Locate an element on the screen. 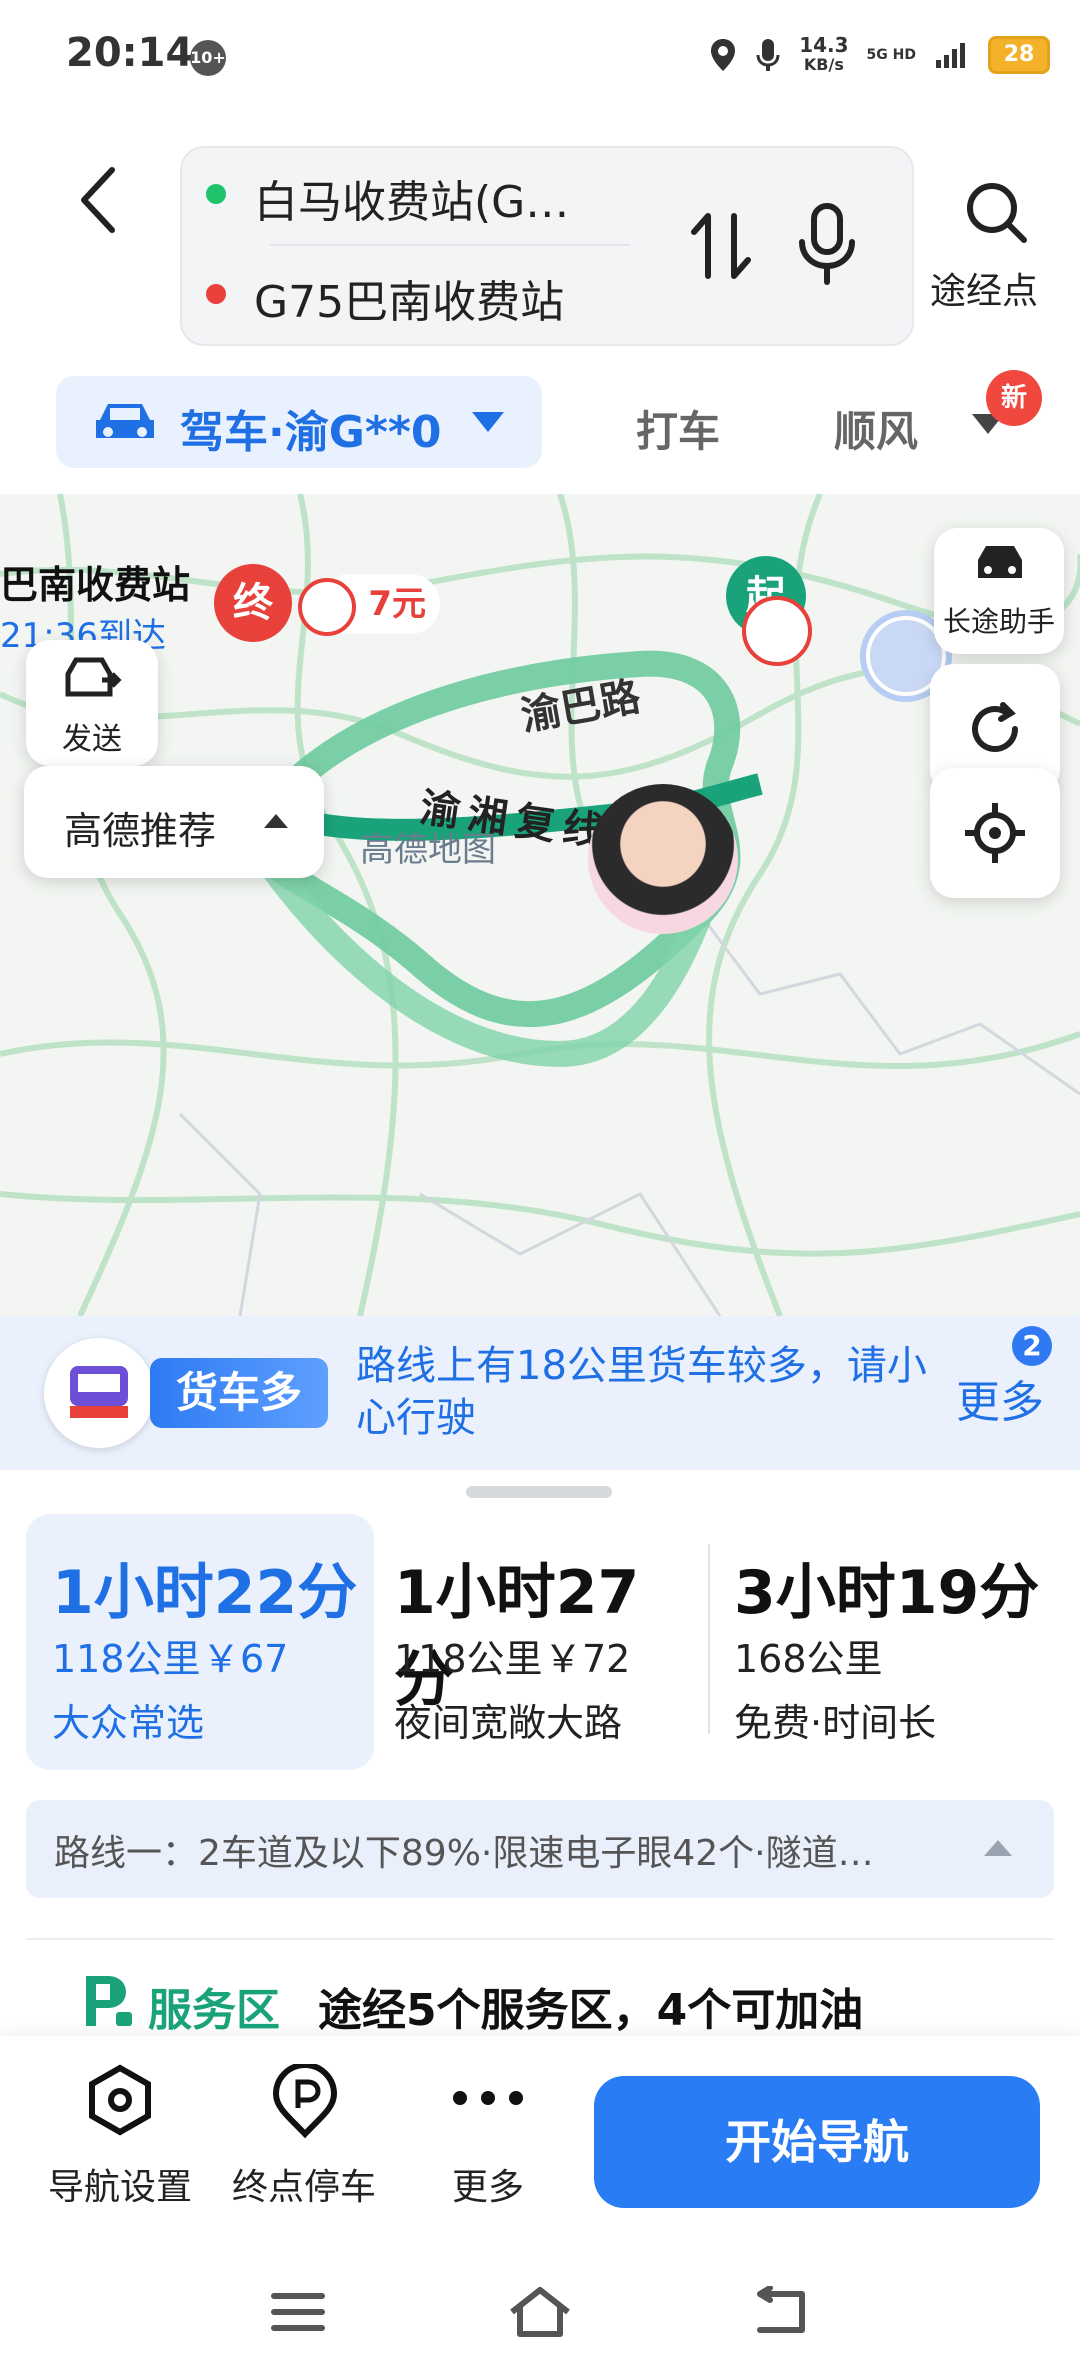 Image resolution: width=1080 pixels, height=2376 pixels. waypoint-label: 途经点 is located at coordinates (984, 288).